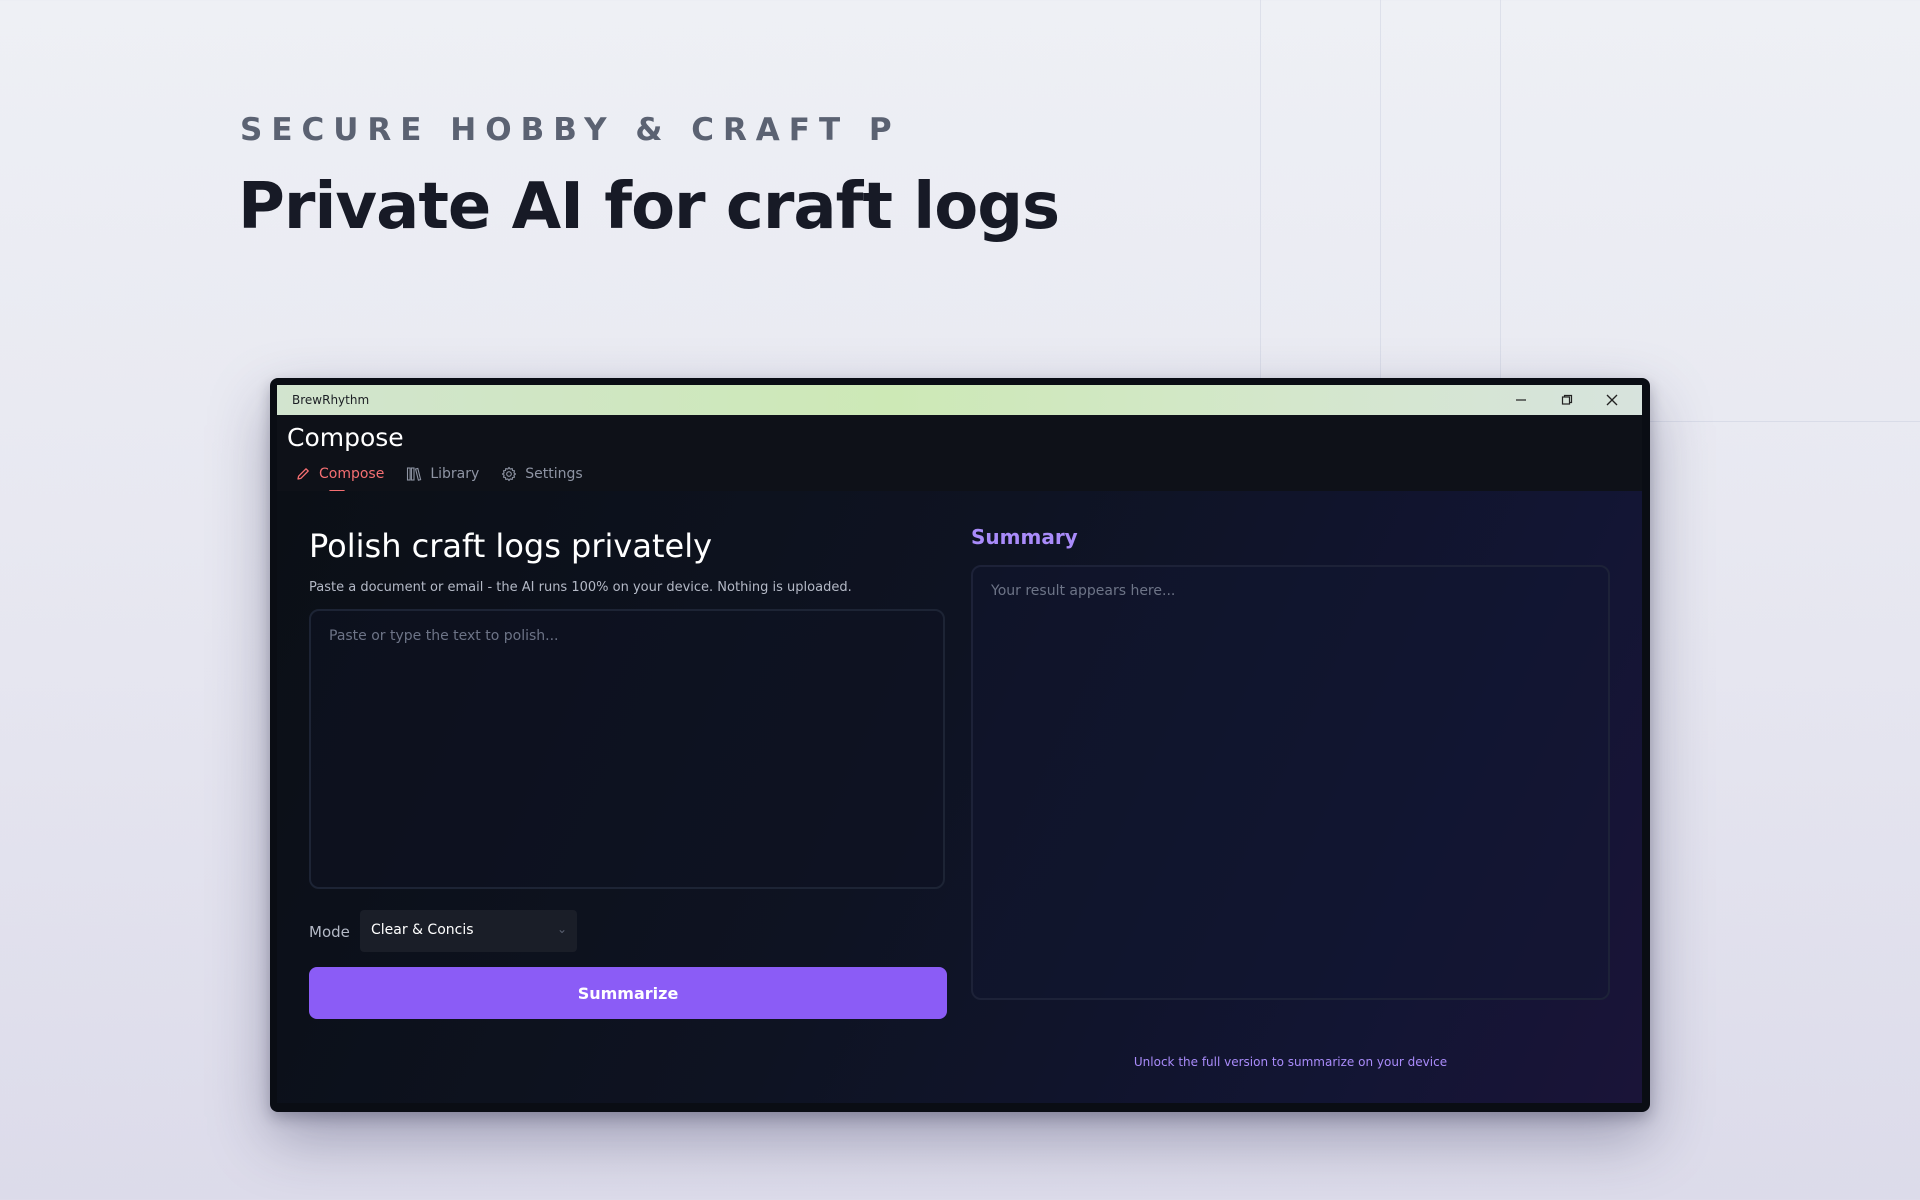 Image resolution: width=1920 pixels, height=1200 pixels. What do you see at coordinates (414, 474) in the screenshot?
I see `library-icon` at bounding box center [414, 474].